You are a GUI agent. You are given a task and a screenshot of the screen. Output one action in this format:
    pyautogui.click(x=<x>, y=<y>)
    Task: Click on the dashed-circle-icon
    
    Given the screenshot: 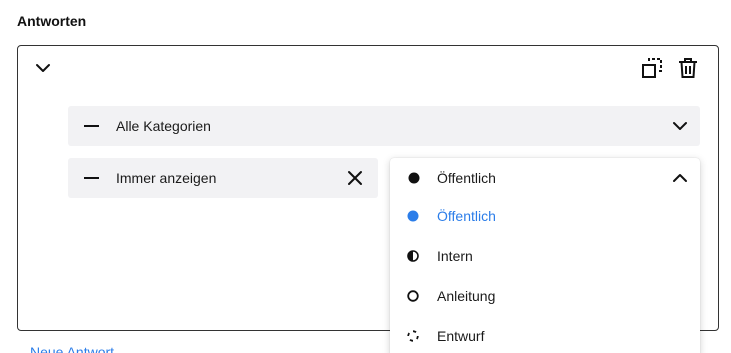 What is the action you would take?
    pyautogui.click(x=413, y=336)
    